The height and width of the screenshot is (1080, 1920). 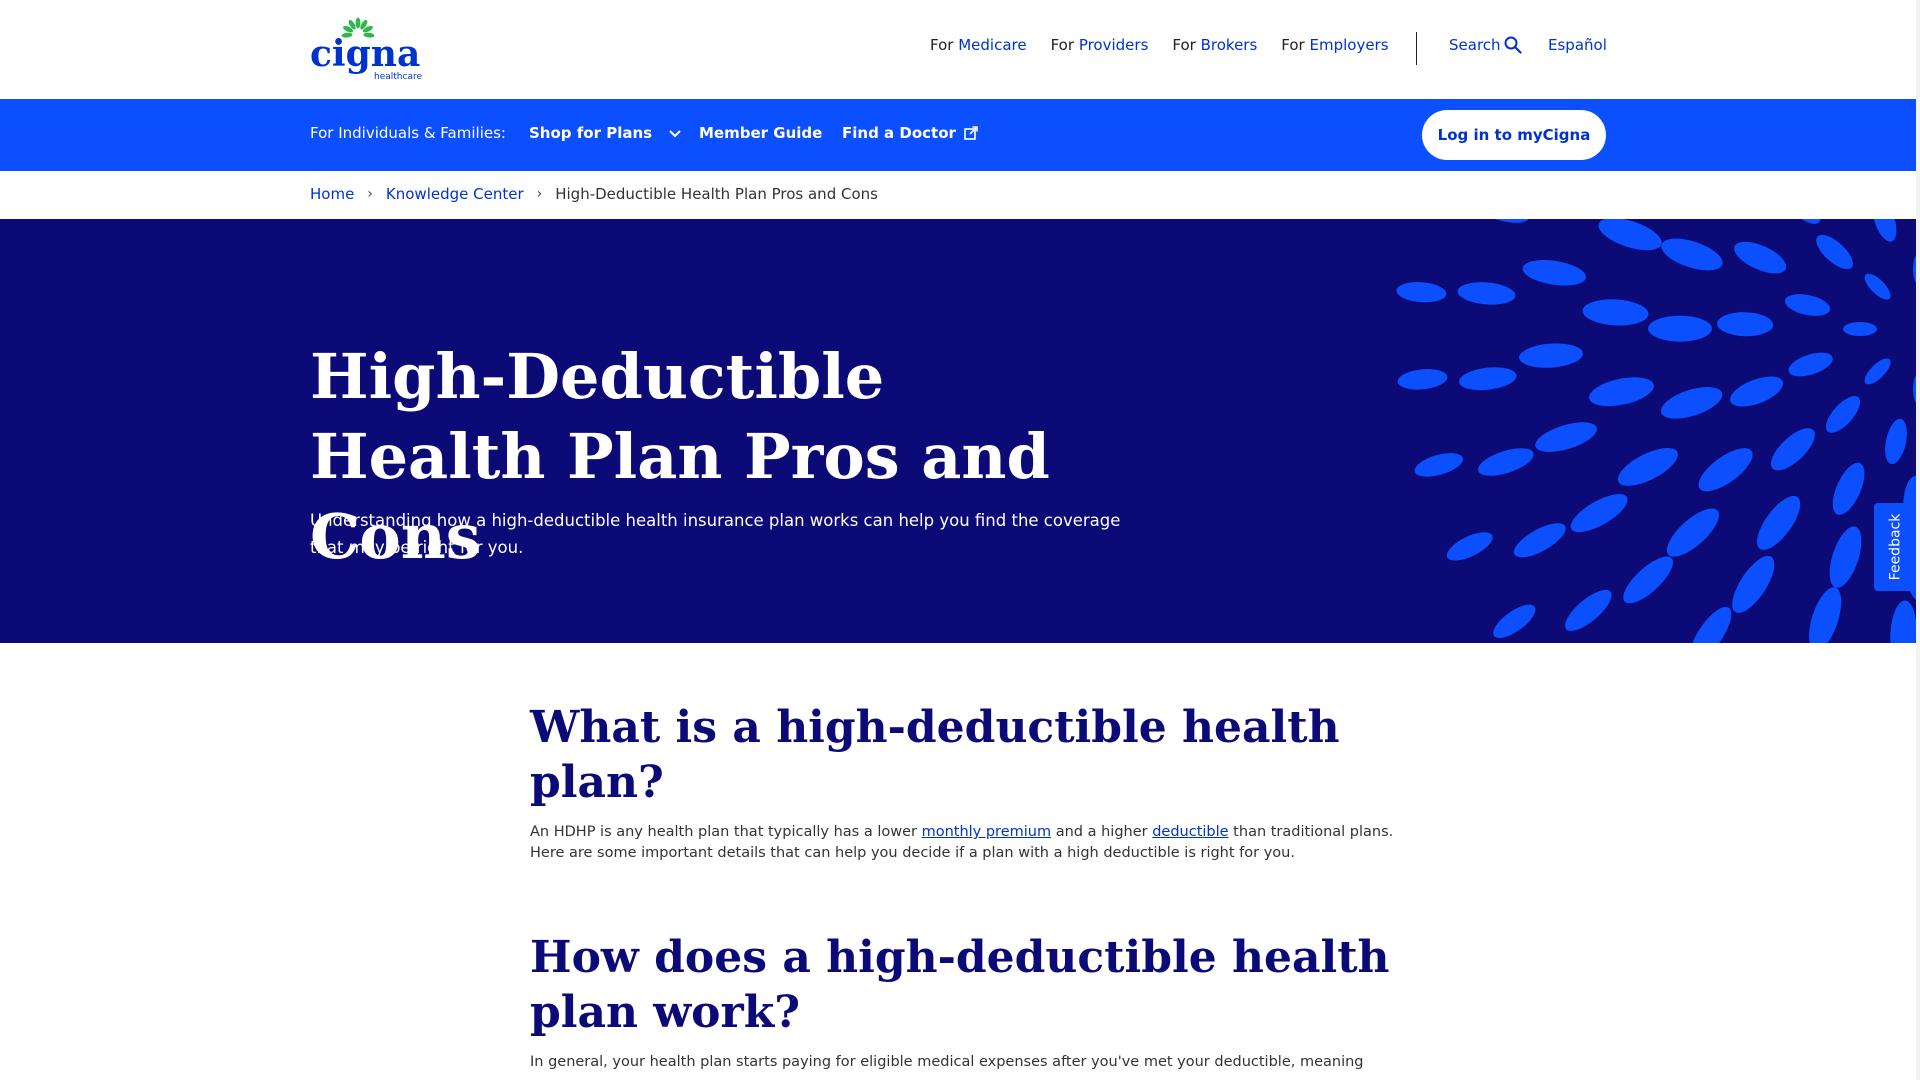 What do you see at coordinates (1102, 832) in the screenshot?
I see `paragraph-text: and a higher` at bounding box center [1102, 832].